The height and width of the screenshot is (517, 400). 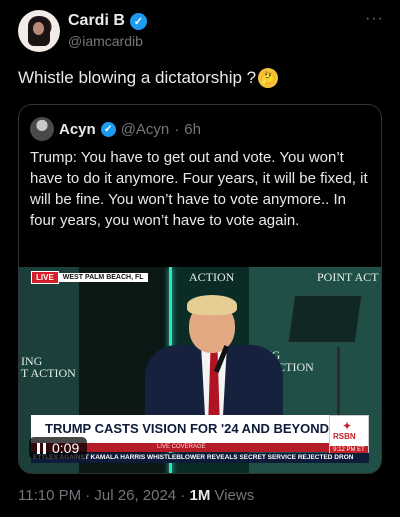 I want to click on author-name: Cardi B, so click(x=96, y=21).